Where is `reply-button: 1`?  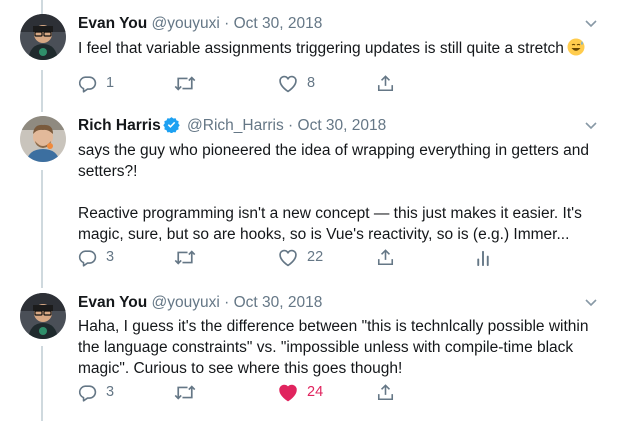 reply-button: 1 is located at coordinates (96, 83).